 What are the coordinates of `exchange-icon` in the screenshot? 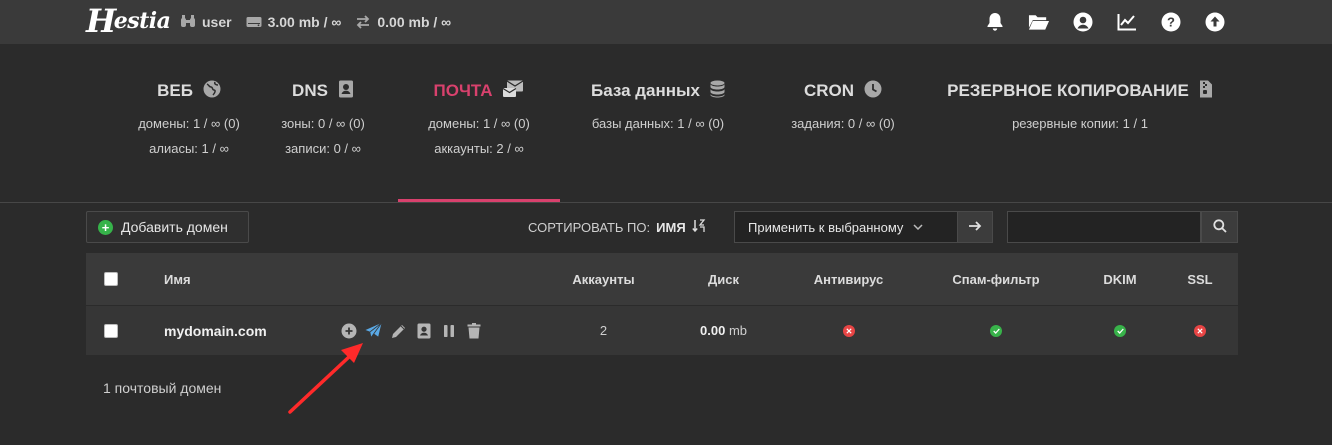 It's located at (363, 22).